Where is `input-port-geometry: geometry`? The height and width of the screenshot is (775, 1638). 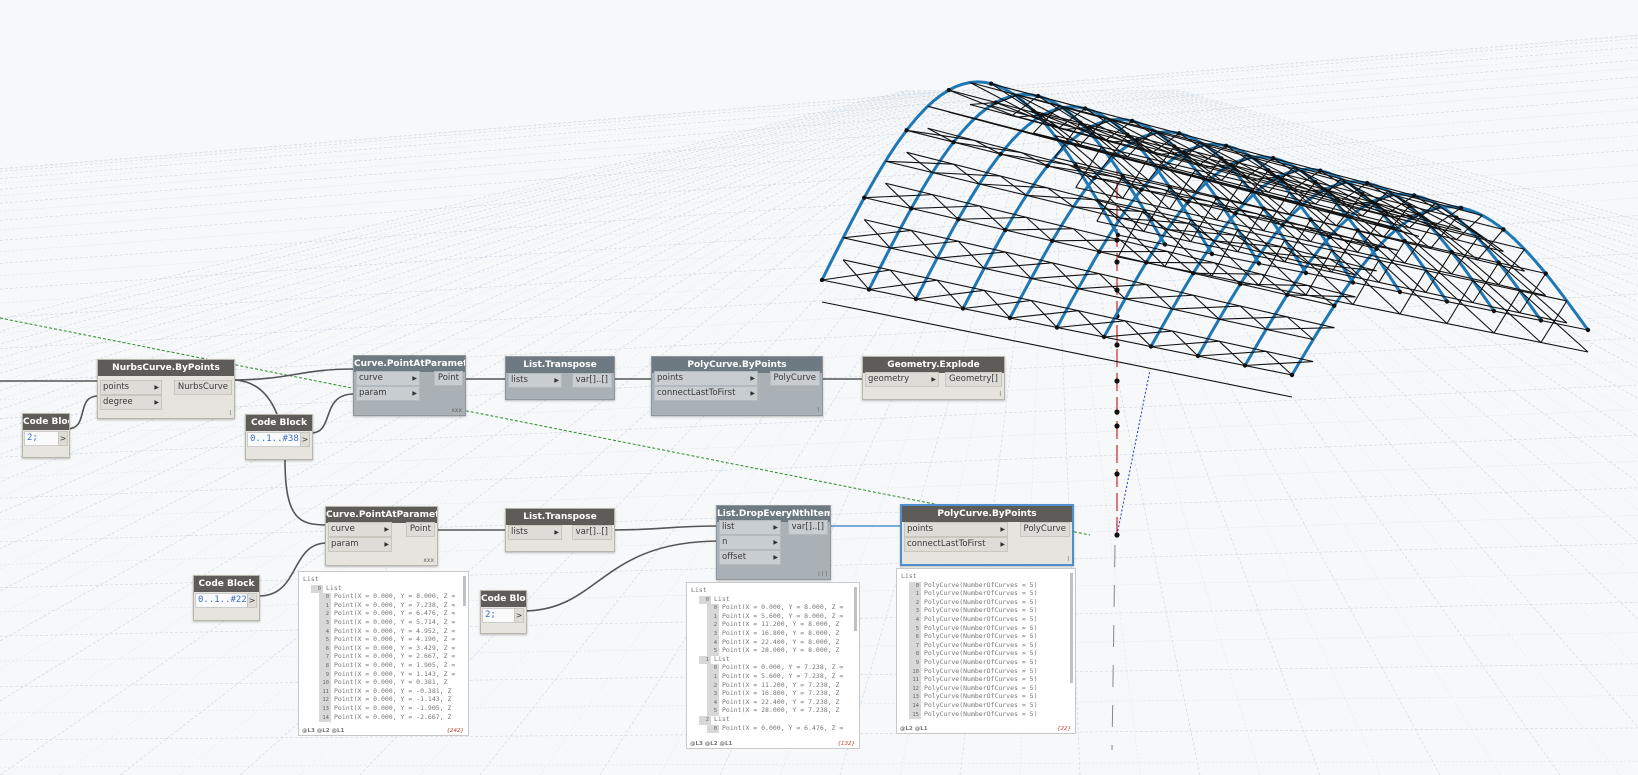 input-port-geometry: geometry is located at coordinates (902, 379).